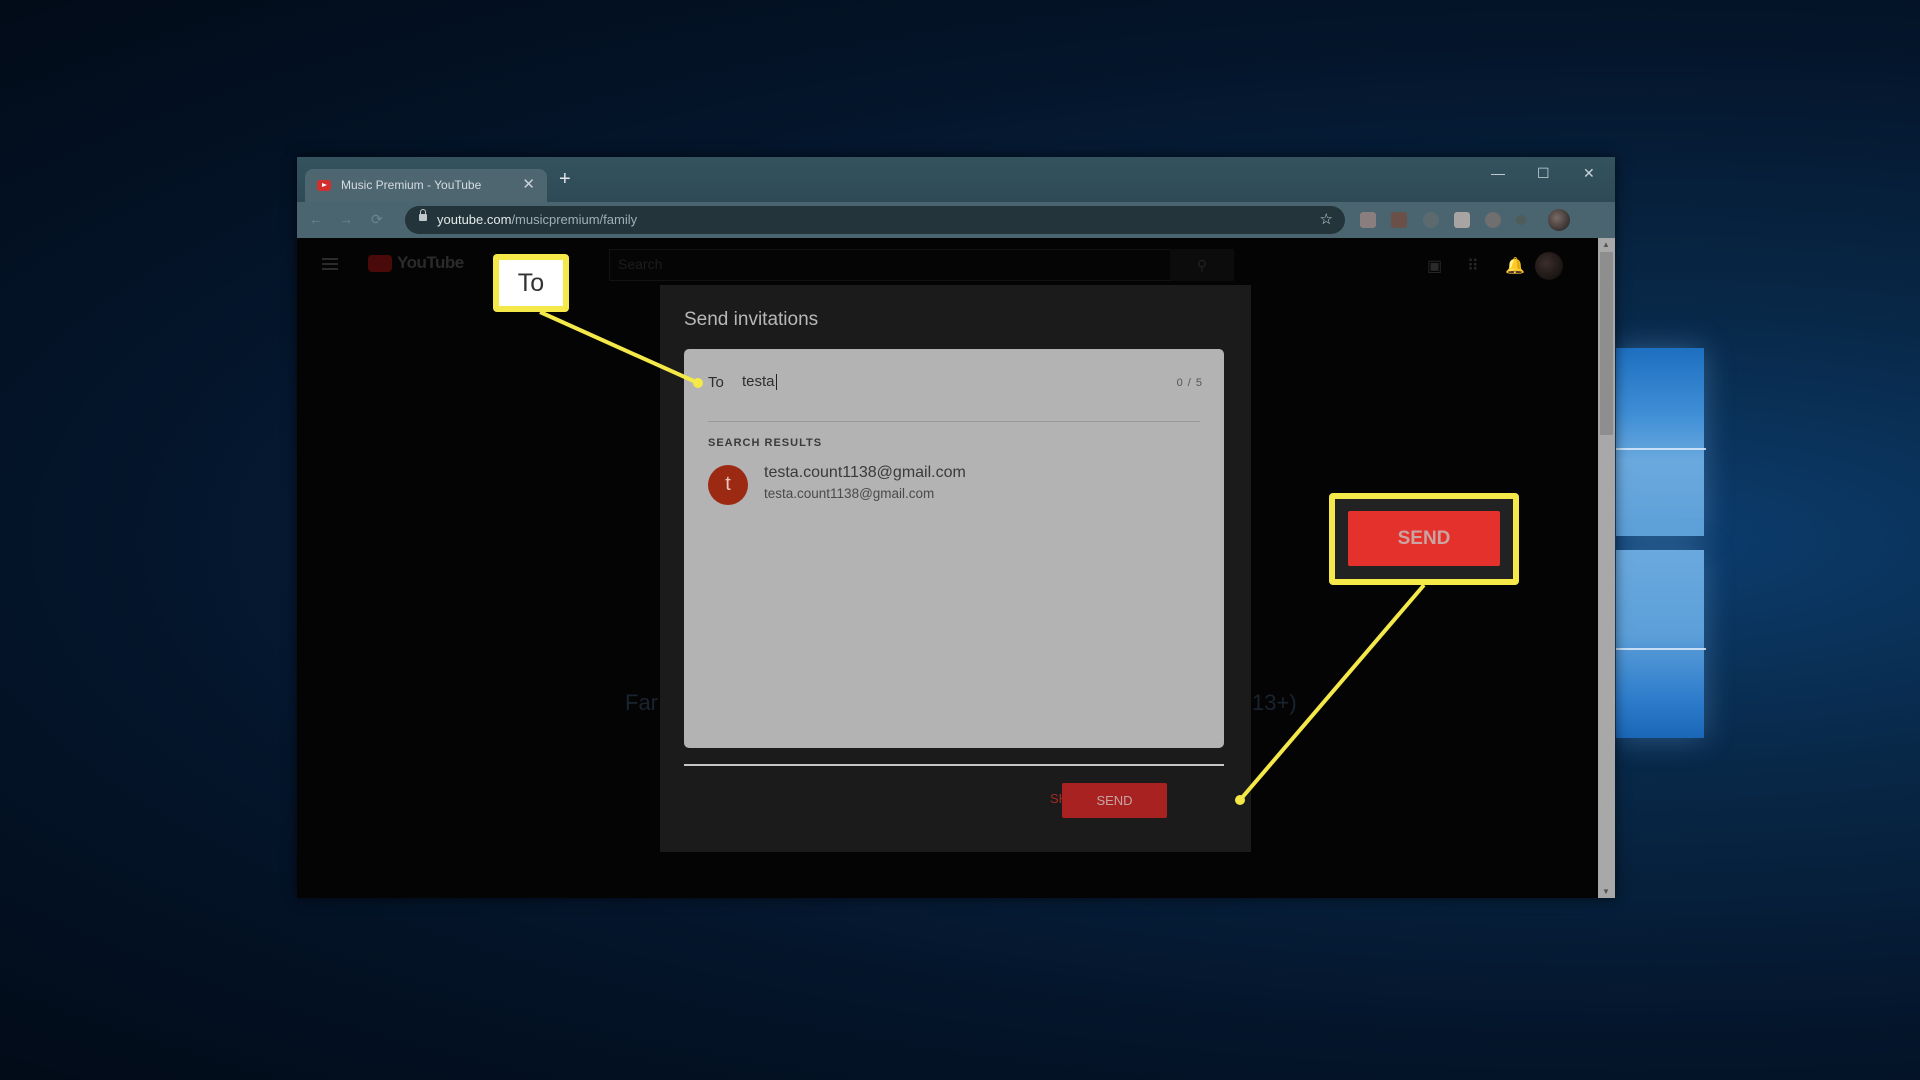  What do you see at coordinates (1431, 220) in the screenshot?
I see `extension-ud-icon` at bounding box center [1431, 220].